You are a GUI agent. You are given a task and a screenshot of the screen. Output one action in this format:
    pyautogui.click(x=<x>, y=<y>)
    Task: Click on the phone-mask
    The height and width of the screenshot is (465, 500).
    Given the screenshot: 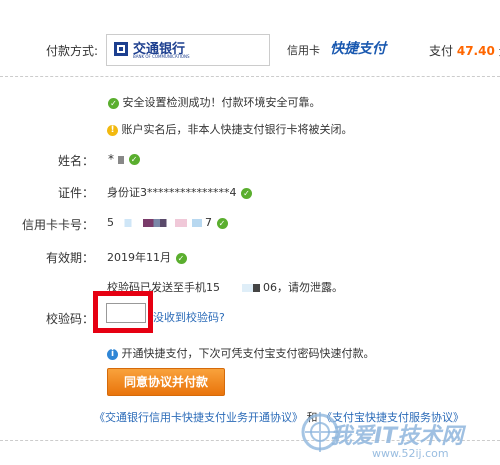 What is the action you would take?
    pyautogui.click(x=241, y=288)
    